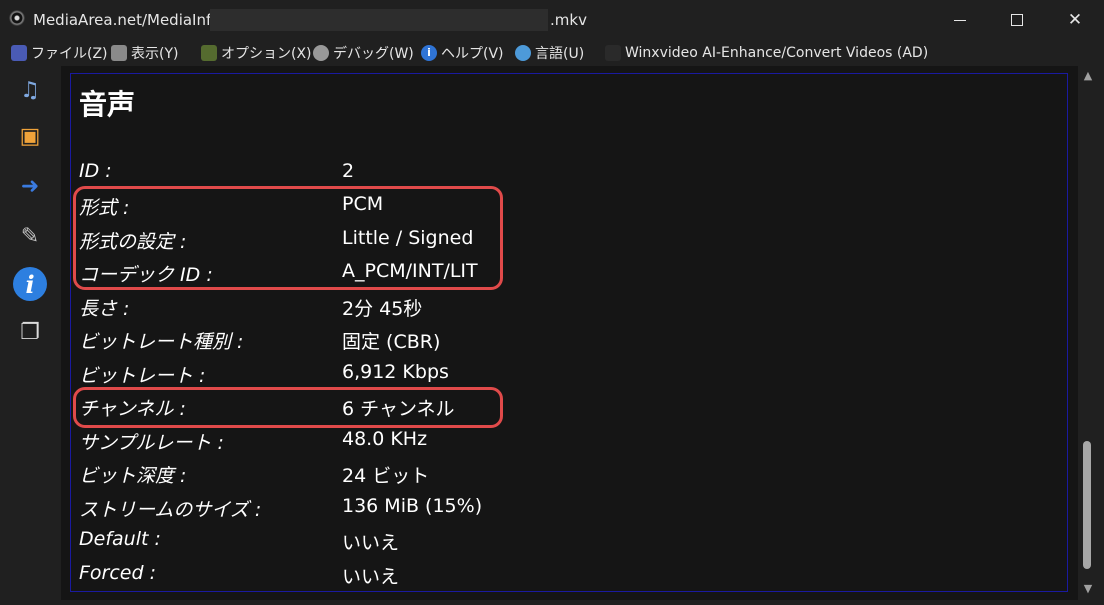  I want to click on info-row-bitrate: ビットレート : 6,912 Kbps, so click(421, 373).